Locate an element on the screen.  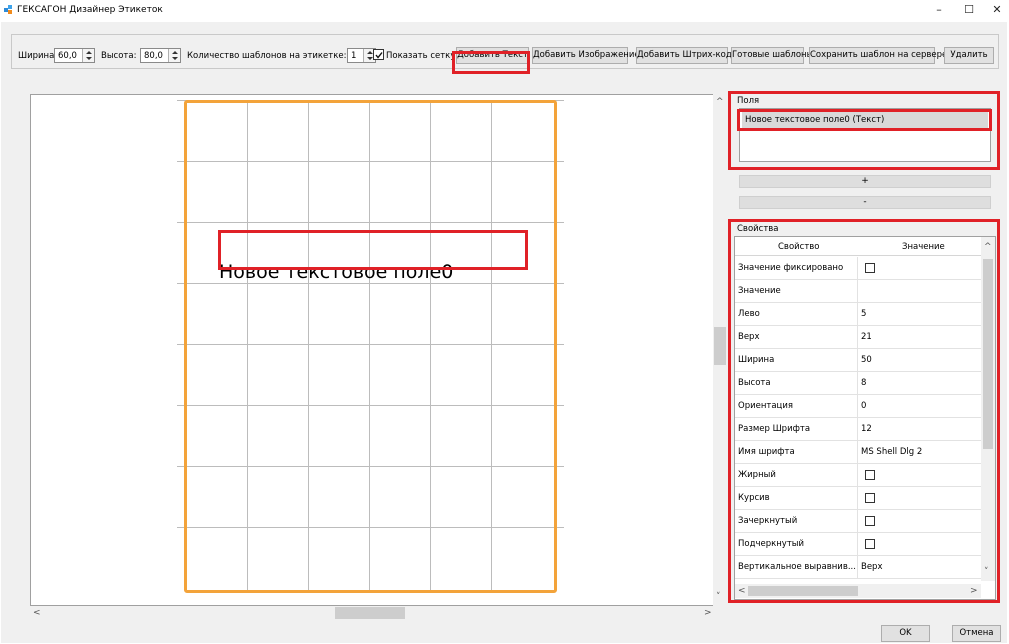
property-row: Высота 8 is located at coordinates (858, 383).